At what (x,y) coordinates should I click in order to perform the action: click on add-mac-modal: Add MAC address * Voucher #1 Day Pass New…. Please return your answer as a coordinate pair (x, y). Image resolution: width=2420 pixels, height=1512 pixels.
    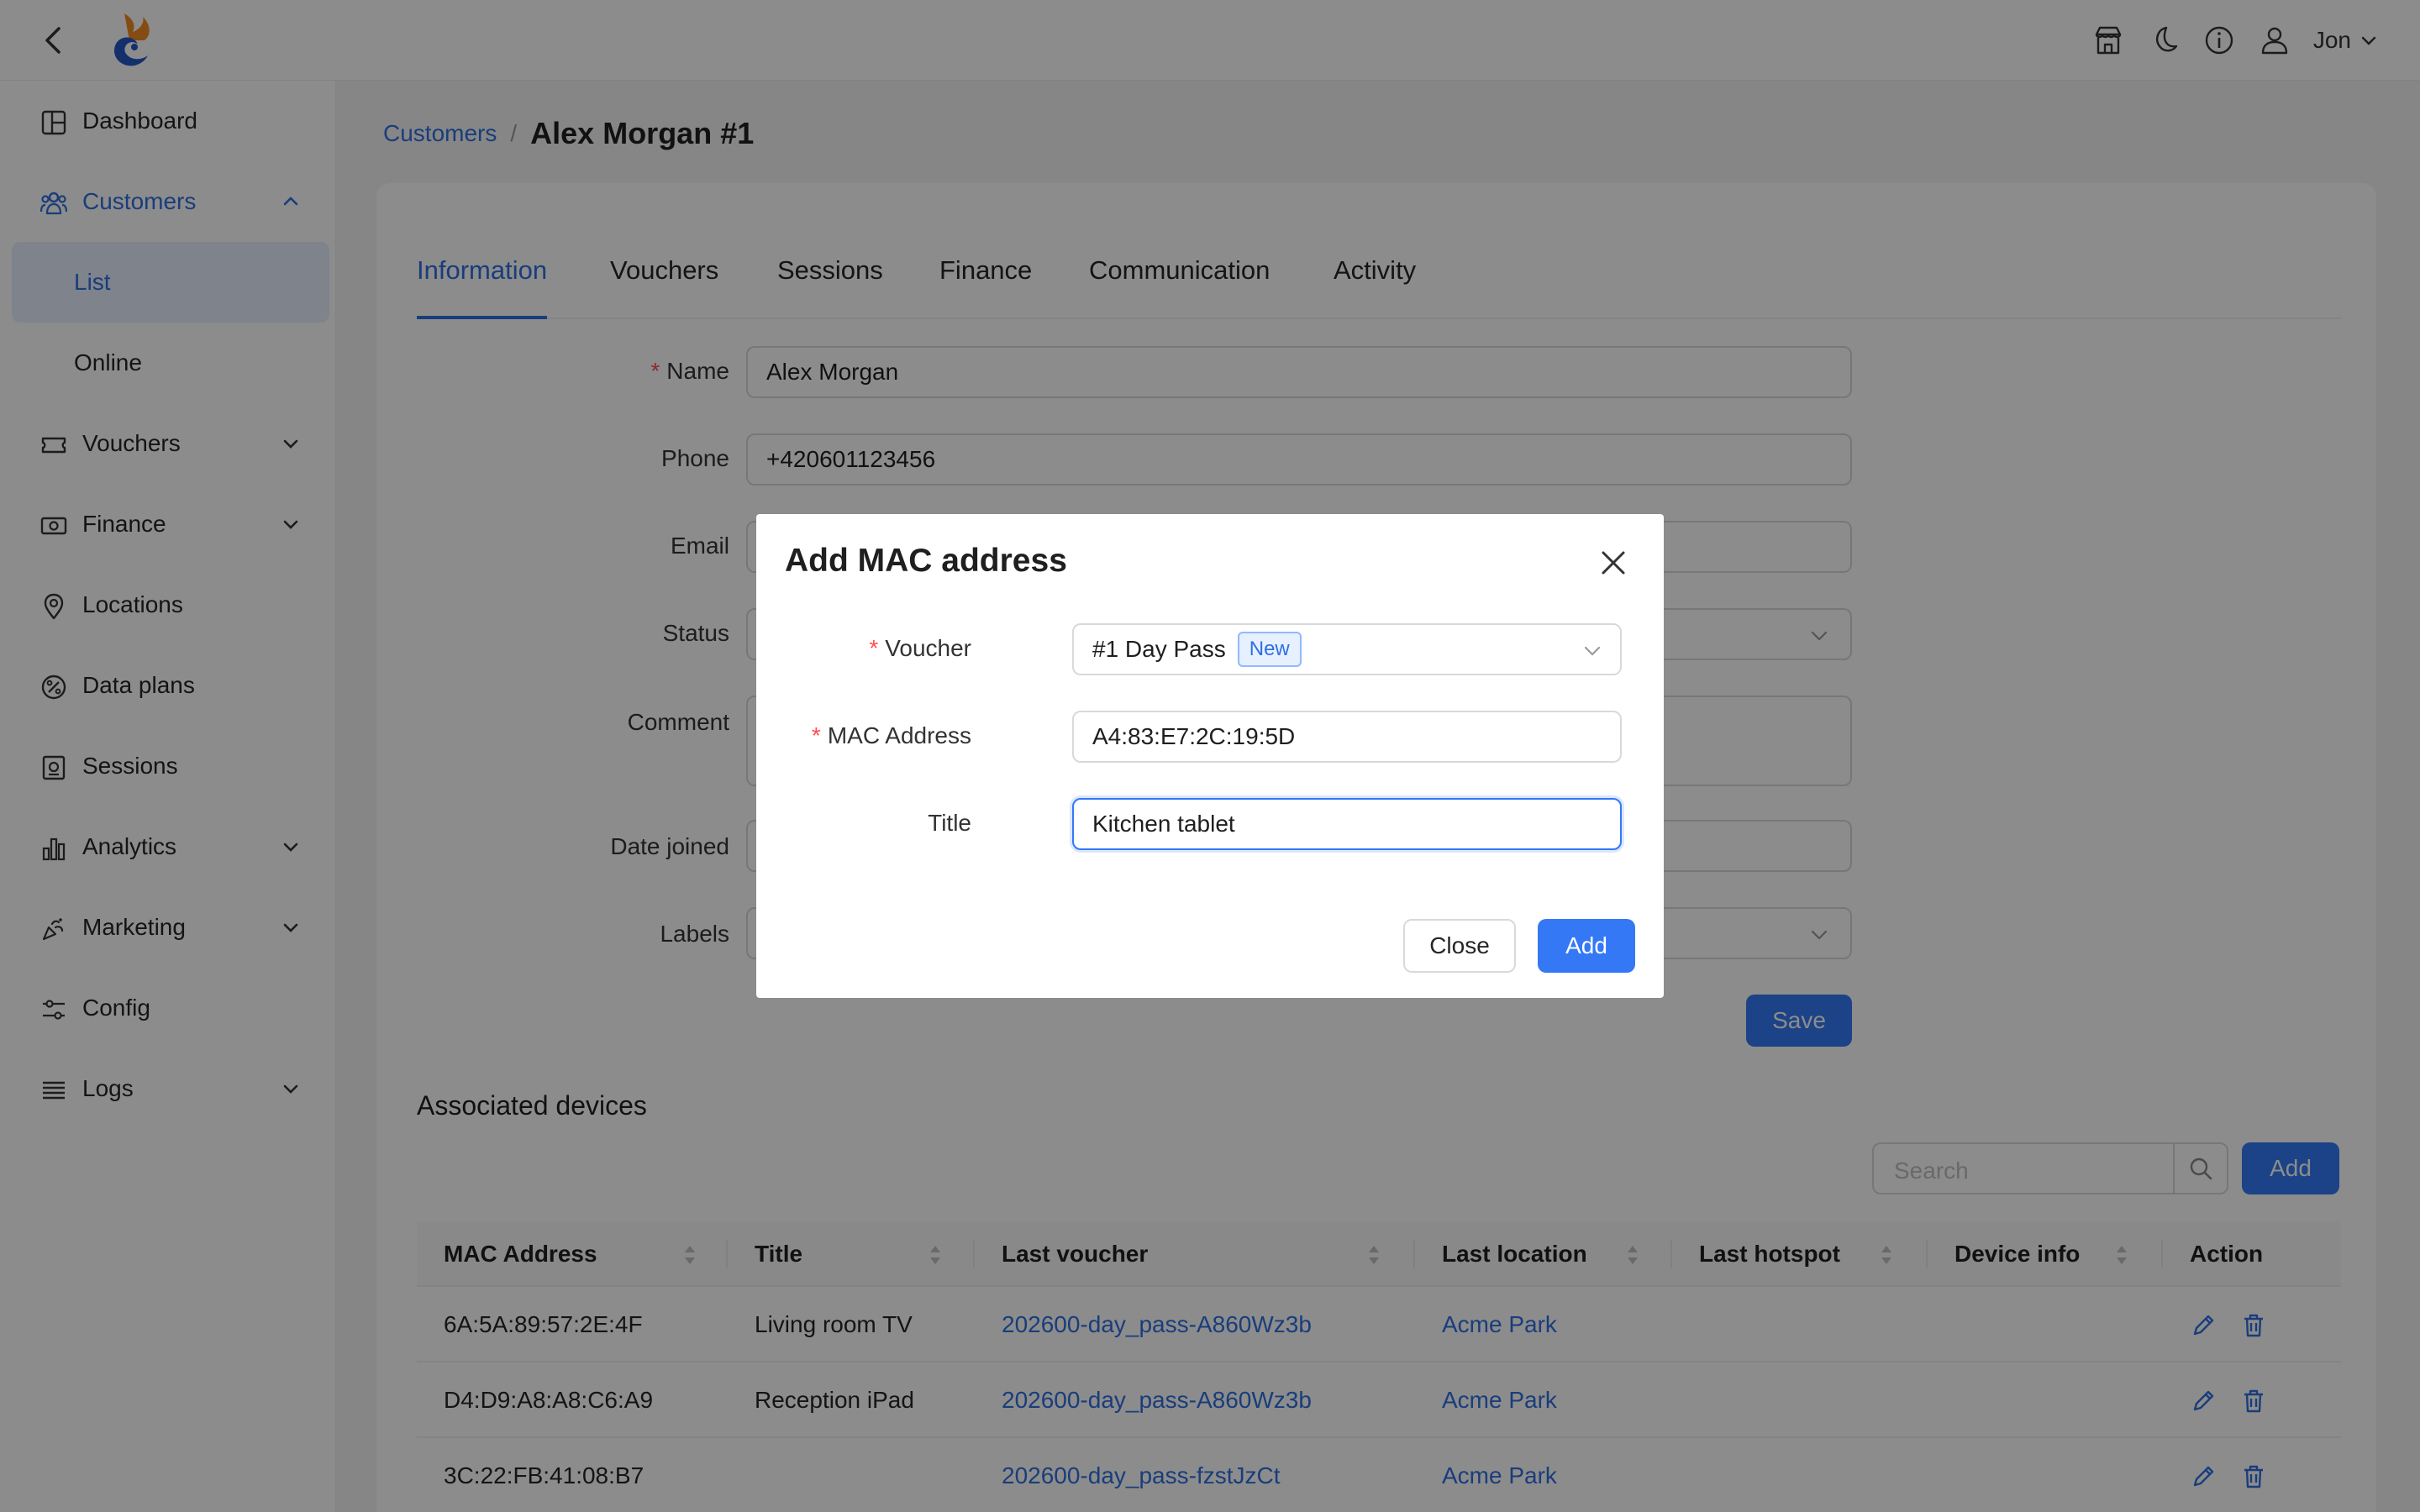
    Looking at the image, I should click on (1210, 756).